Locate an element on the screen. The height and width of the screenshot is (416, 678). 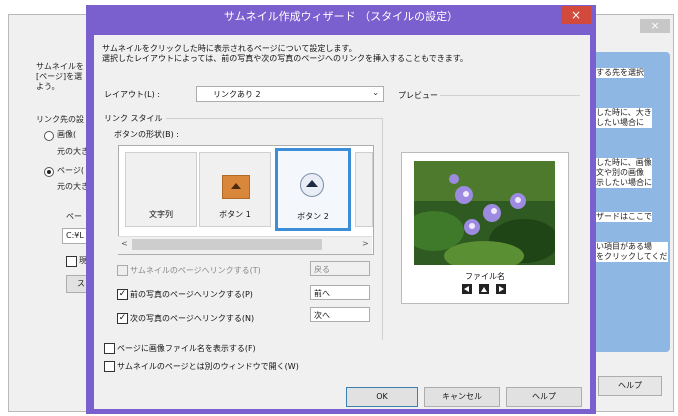
preview-panel: ファイル名 is located at coordinates (485, 228).